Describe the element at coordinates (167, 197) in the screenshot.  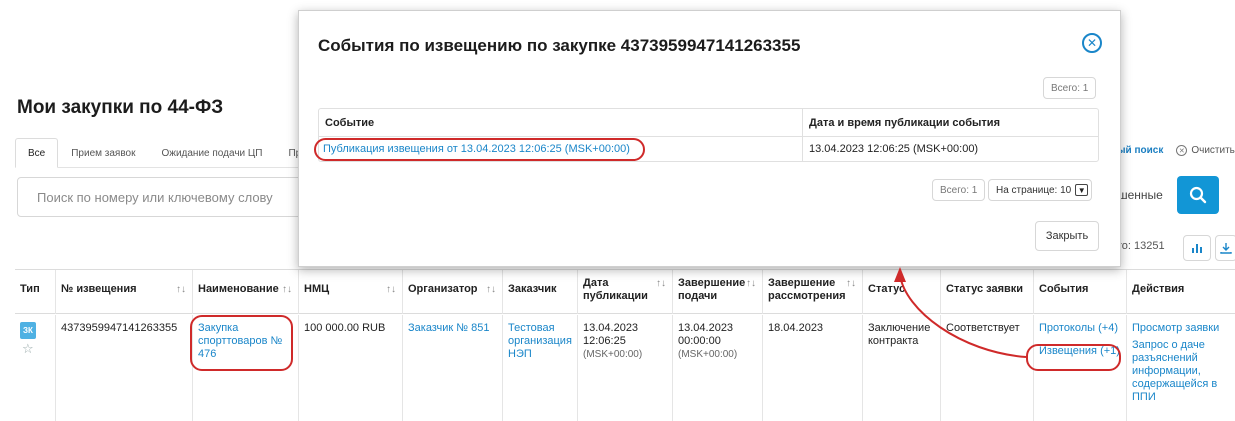
I see `search-input: Поиск по номеру или ключевому слову` at that location.